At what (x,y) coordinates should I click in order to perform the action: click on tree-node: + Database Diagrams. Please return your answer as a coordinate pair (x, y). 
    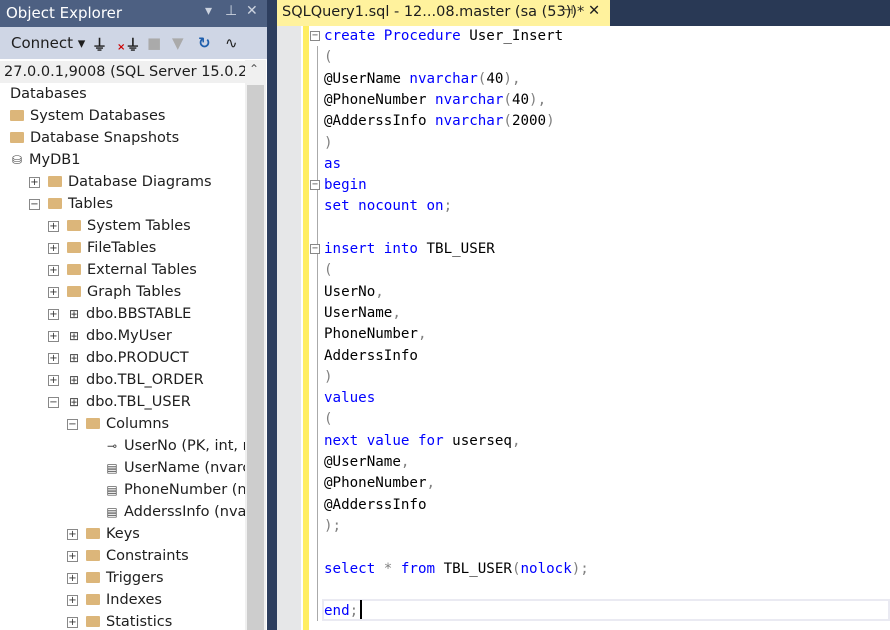
    Looking at the image, I should click on (120, 182).